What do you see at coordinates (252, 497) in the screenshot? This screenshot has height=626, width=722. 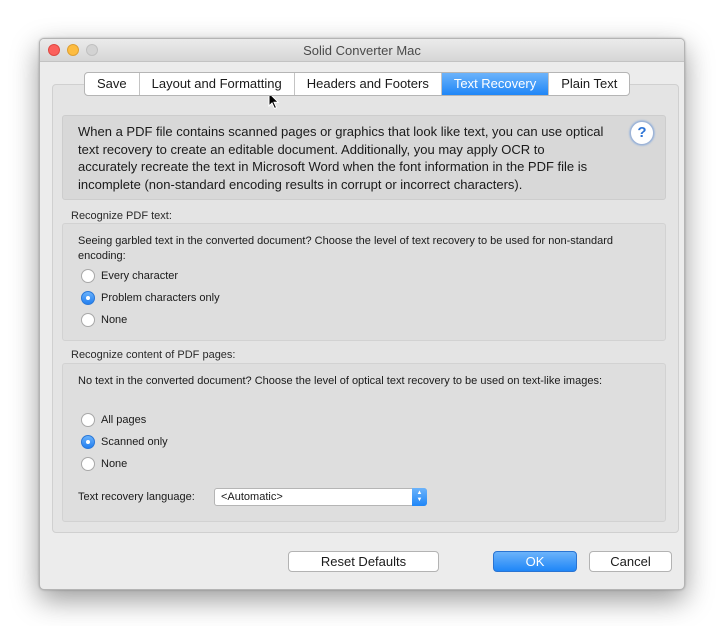 I see `language-select-value: <Automatic>` at bounding box center [252, 497].